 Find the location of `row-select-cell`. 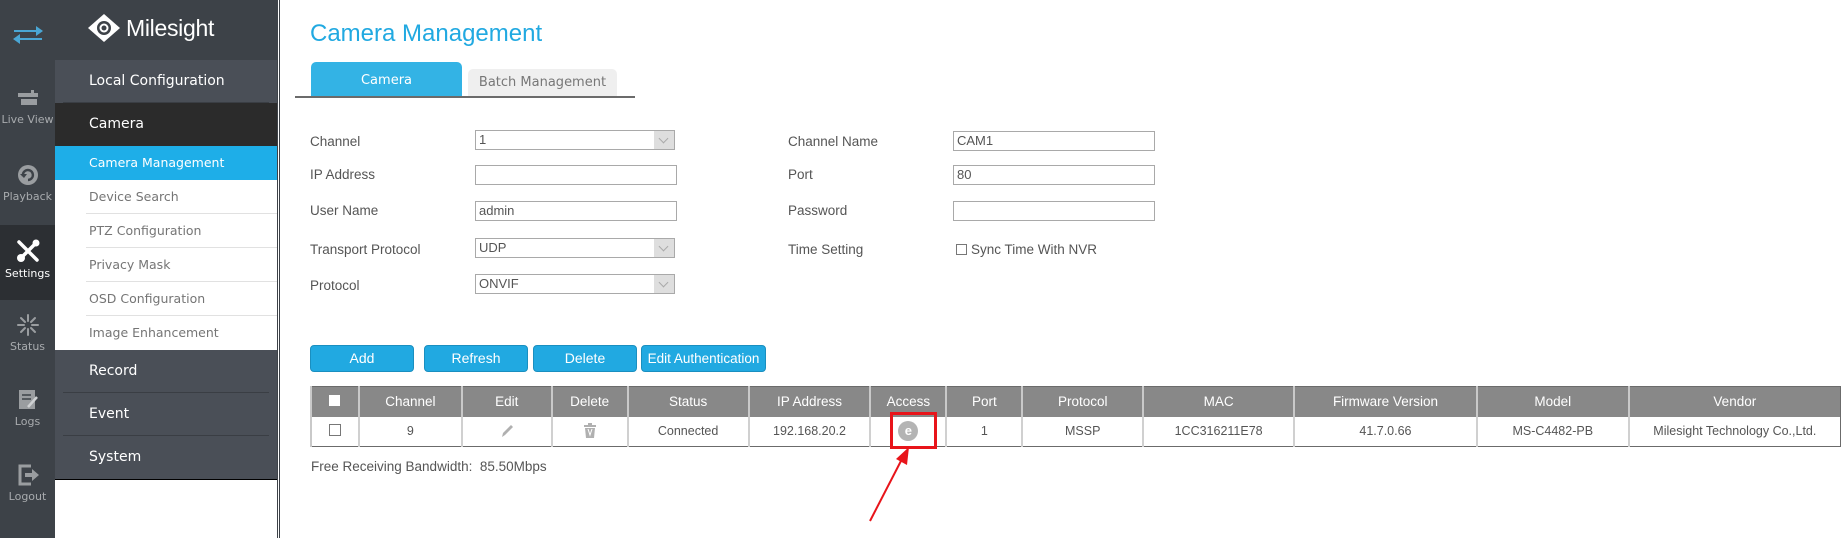

row-select-cell is located at coordinates (334, 431).